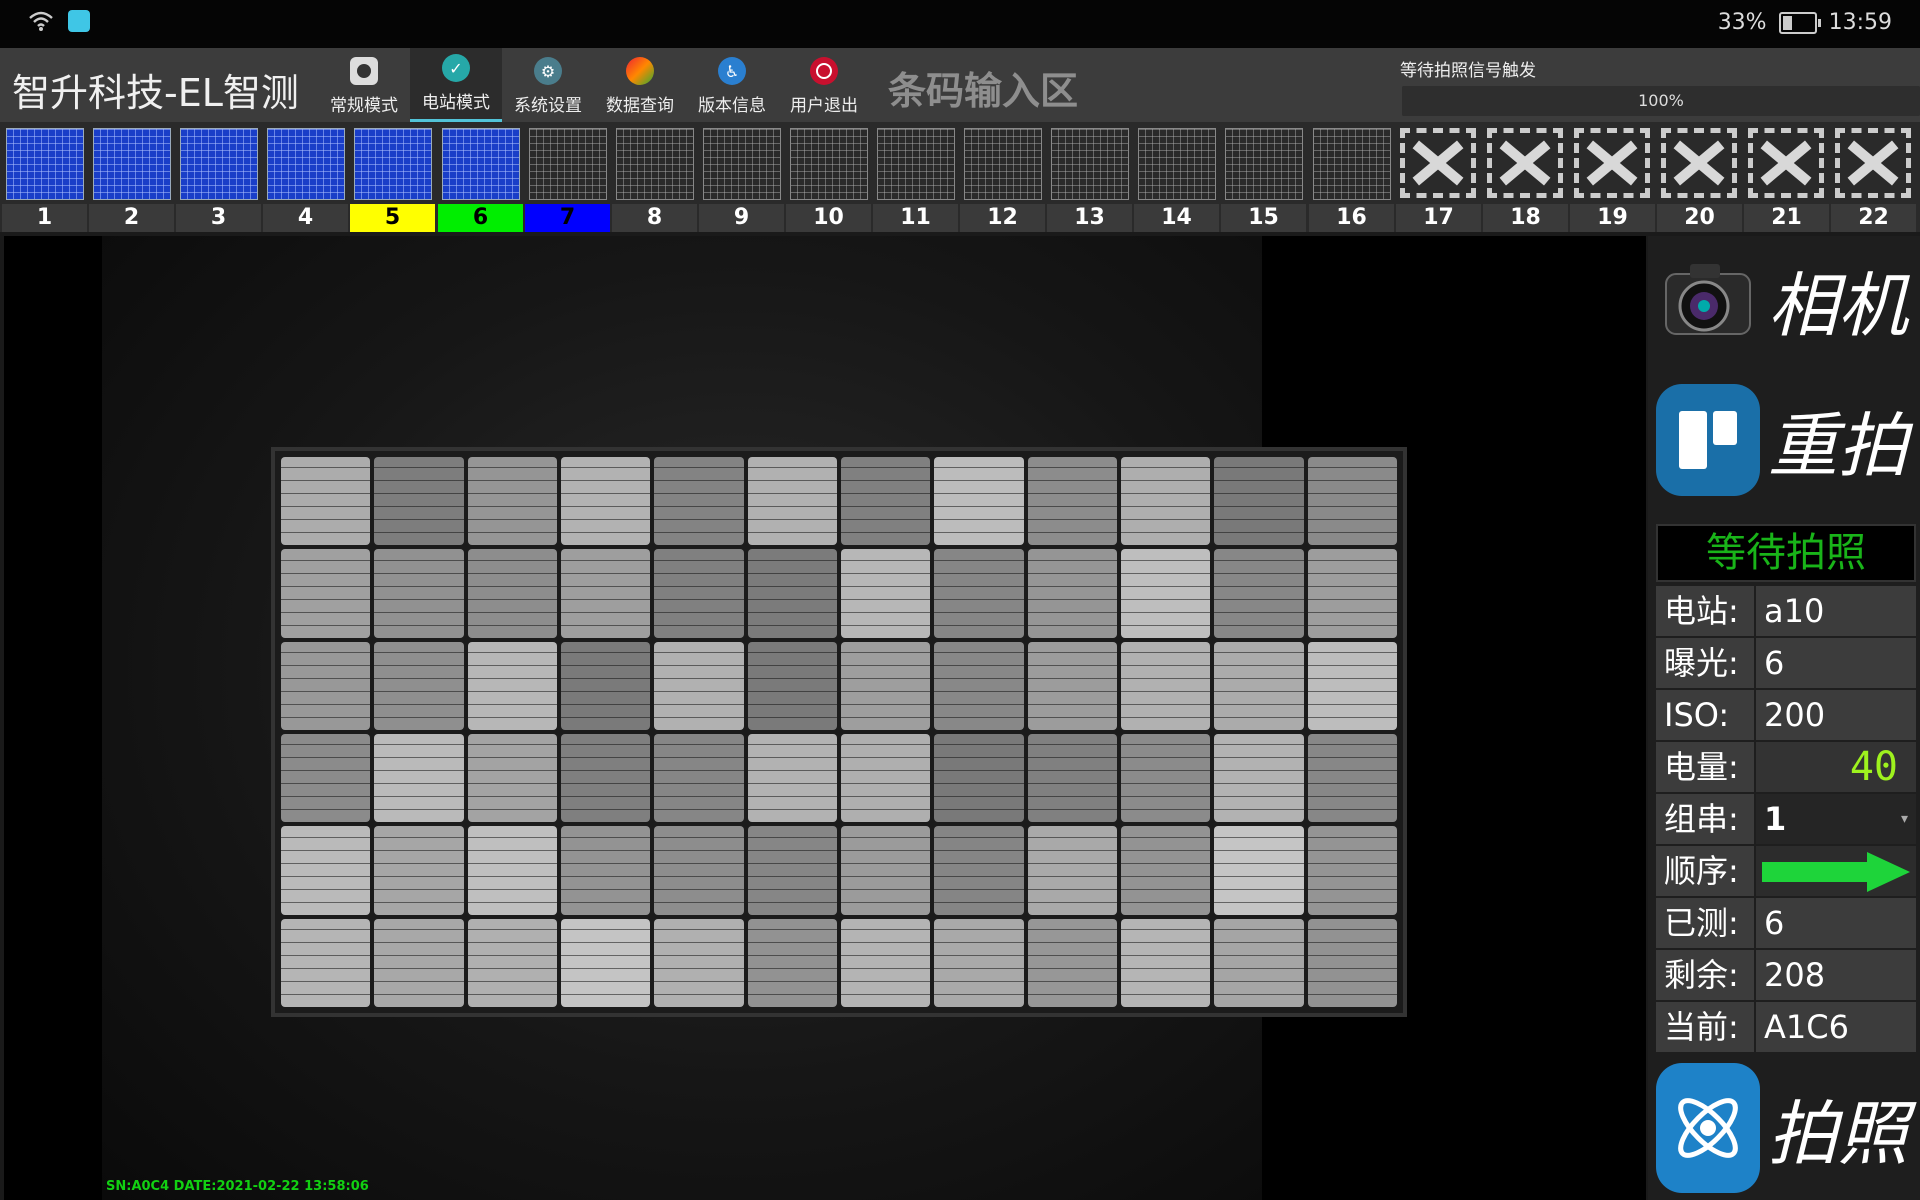 This screenshot has height=1200, width=1920. I want to click on menu-label: 电站模式, so click(456, 103).